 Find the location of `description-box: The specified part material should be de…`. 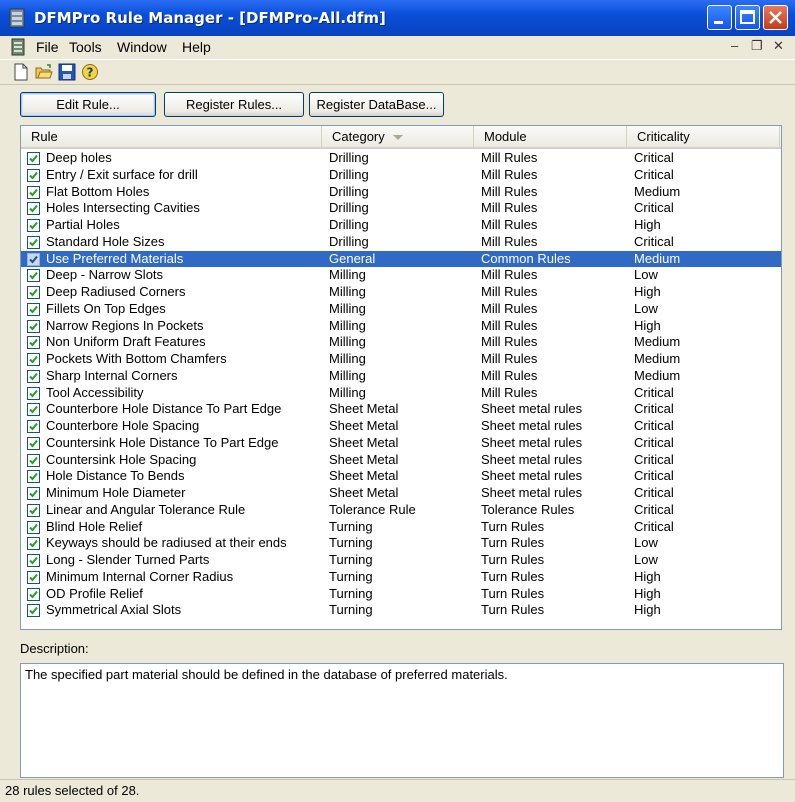

description-box: The specified part material should be de… is located at coordinates (402, 720).